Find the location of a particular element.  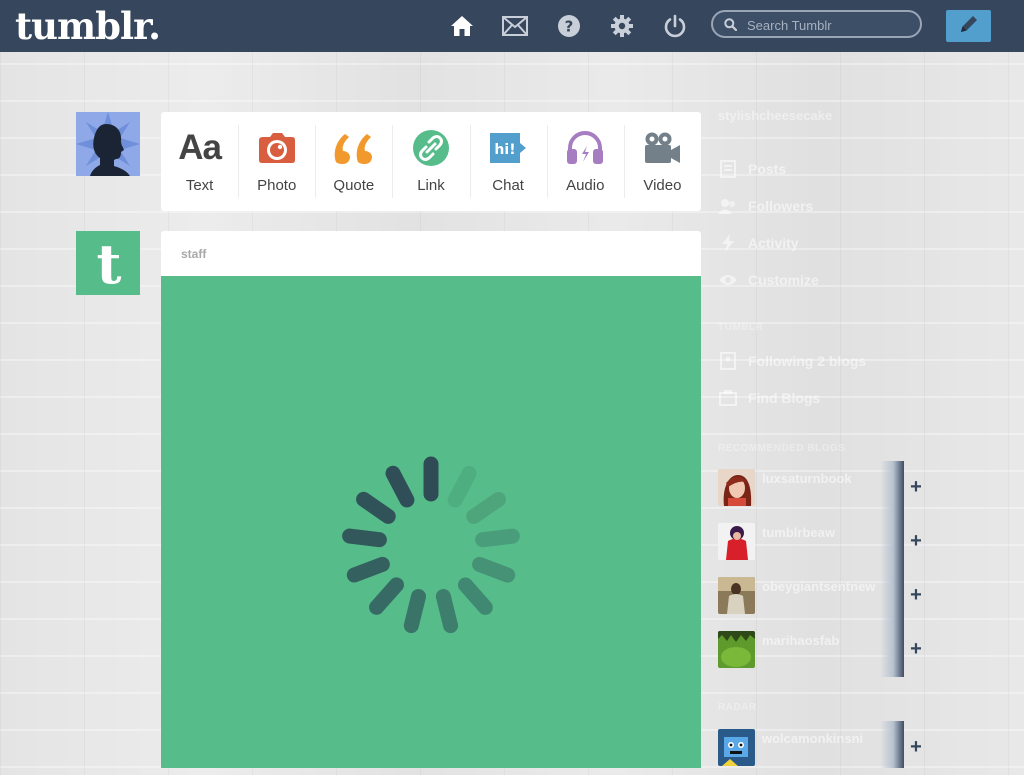

sidebar-item-label: Followers is located at coordinates (781, 206).